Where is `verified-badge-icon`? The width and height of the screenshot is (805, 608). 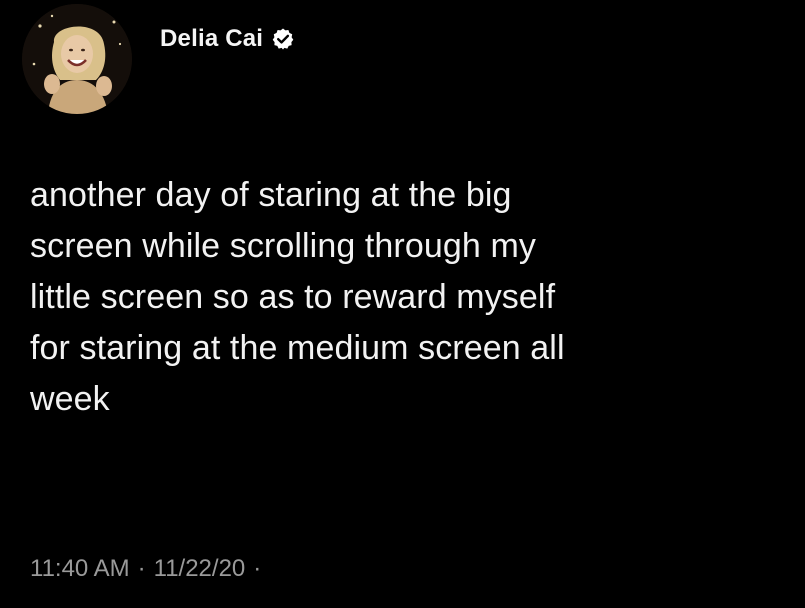 verified-badge-icon is located at coordinates (283, 39).